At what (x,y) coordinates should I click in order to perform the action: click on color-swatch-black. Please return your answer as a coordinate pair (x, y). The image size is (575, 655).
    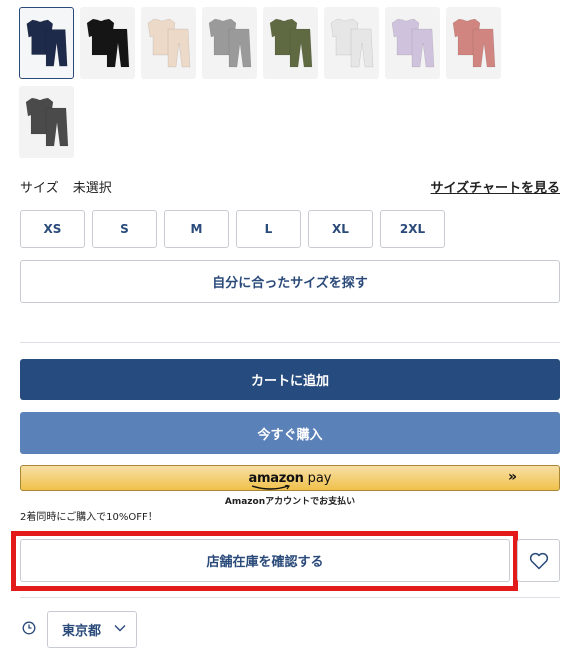
    Looking at the image, I should click on (107, 43).